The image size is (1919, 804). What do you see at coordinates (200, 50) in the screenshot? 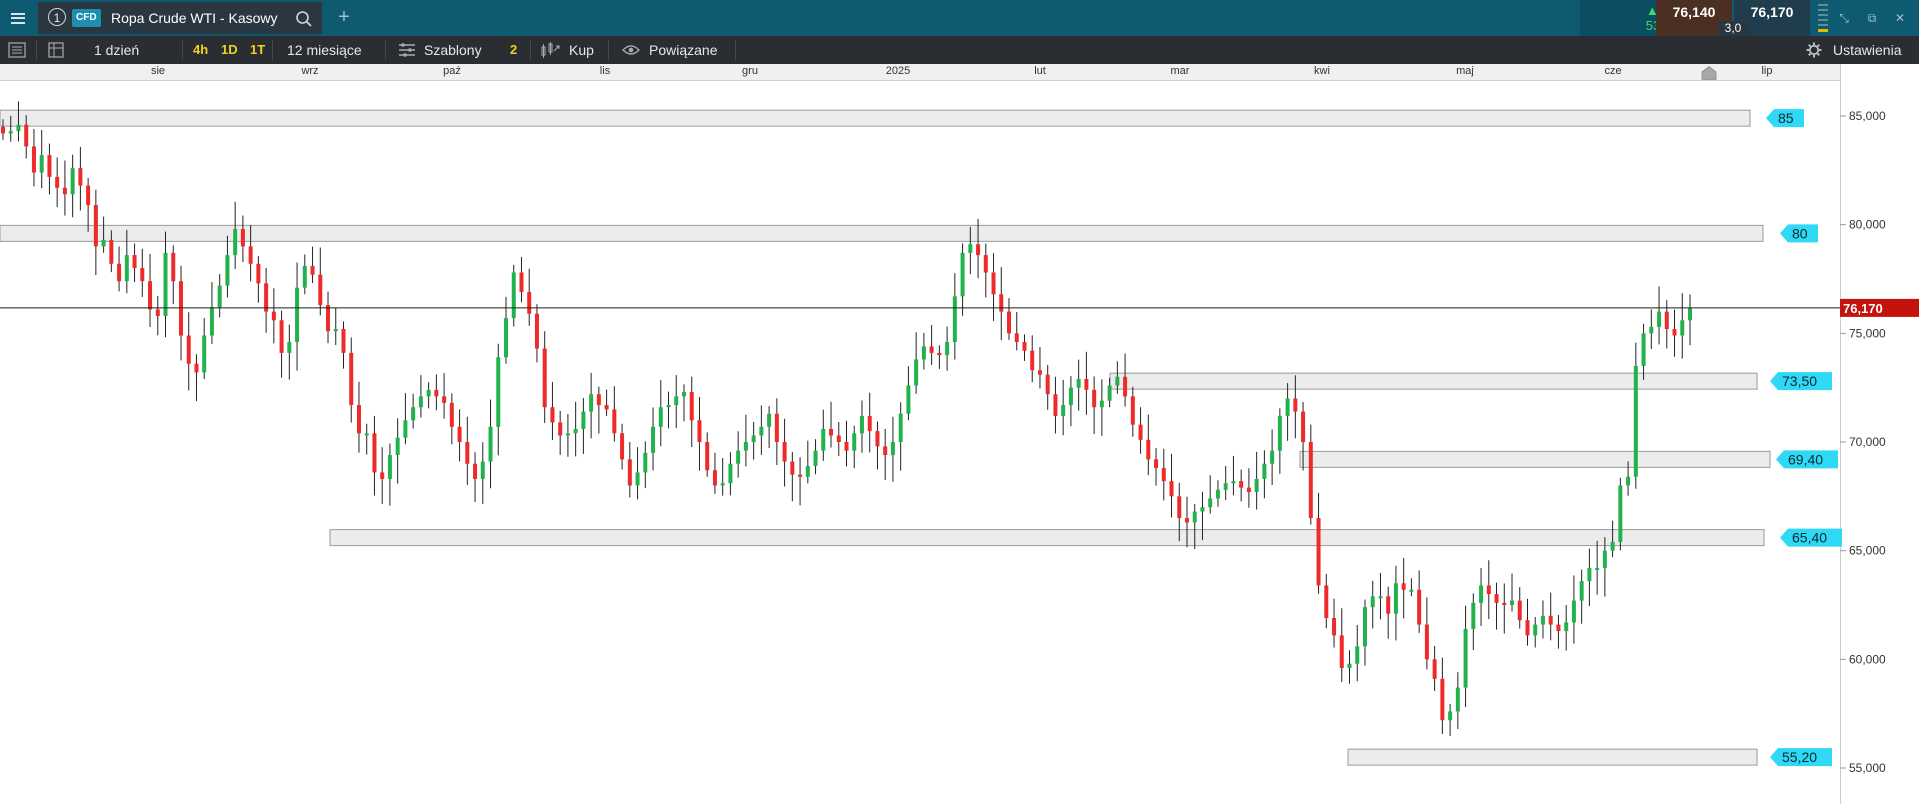
I see `quick-interval-4h: 4h` at bounding box center [200, 50].